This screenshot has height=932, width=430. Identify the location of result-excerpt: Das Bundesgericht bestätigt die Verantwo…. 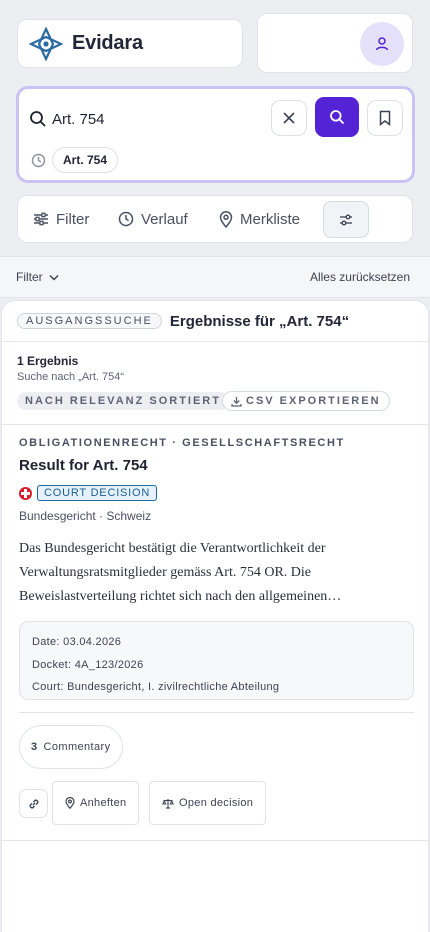
(180, 572).